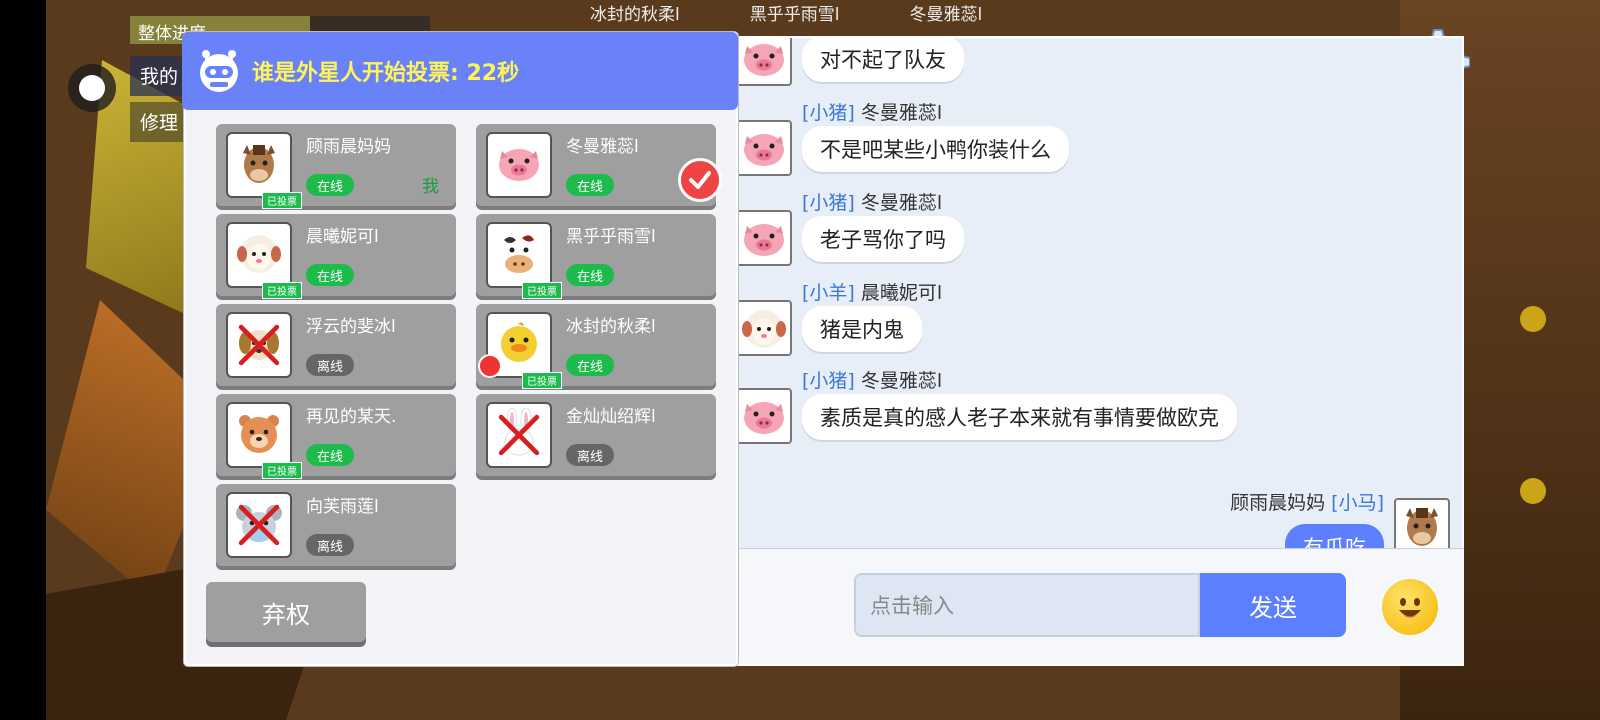  What do you see at coordinates (336, 525) in the screenshot?
I see `player-card: 向芙雨莲l 离线` at bounding box center [336, 525].